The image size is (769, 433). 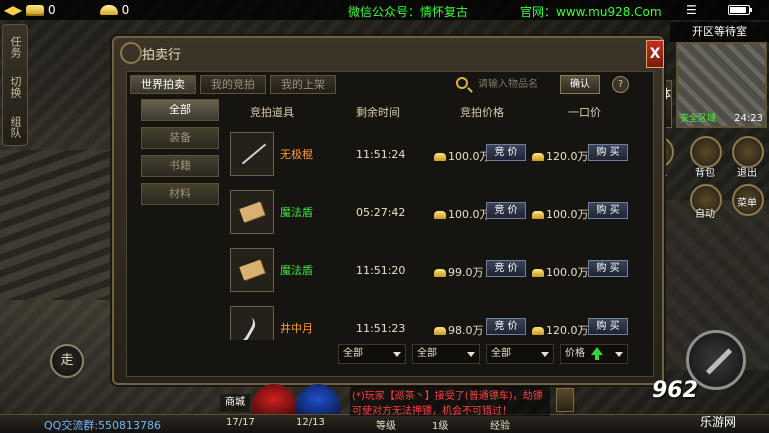 I want to click on tab-world-auction: 世界拍卖, so click(x=163, y=84).